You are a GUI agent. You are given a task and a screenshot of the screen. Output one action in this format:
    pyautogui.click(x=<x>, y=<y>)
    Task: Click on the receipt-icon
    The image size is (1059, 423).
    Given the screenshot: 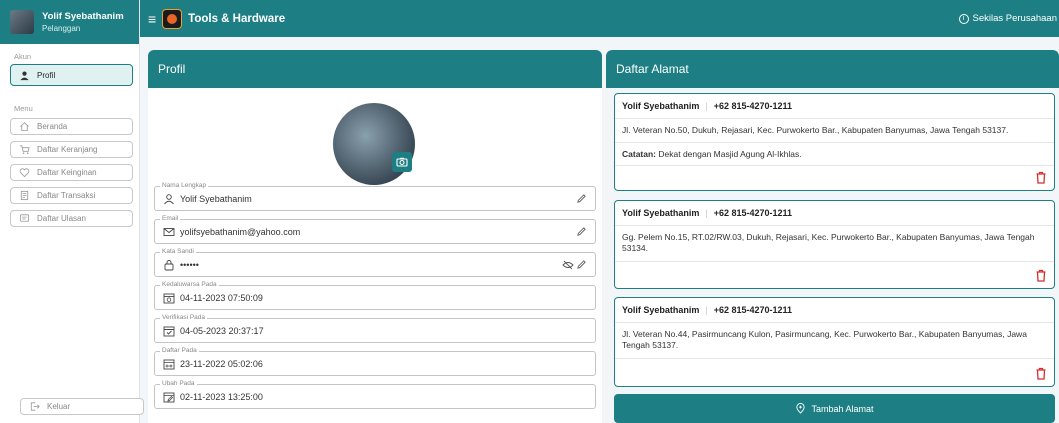 What is the action you would take?
    pyautogui.click(x=24, y=195)
    